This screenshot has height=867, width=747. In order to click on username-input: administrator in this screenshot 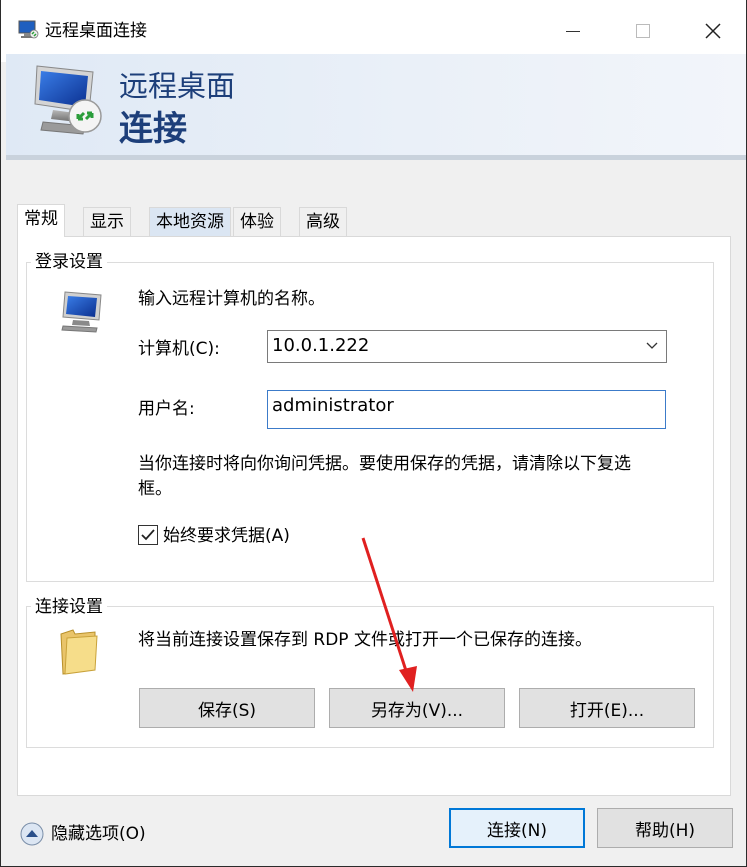, I will do `click(466, 409)`.